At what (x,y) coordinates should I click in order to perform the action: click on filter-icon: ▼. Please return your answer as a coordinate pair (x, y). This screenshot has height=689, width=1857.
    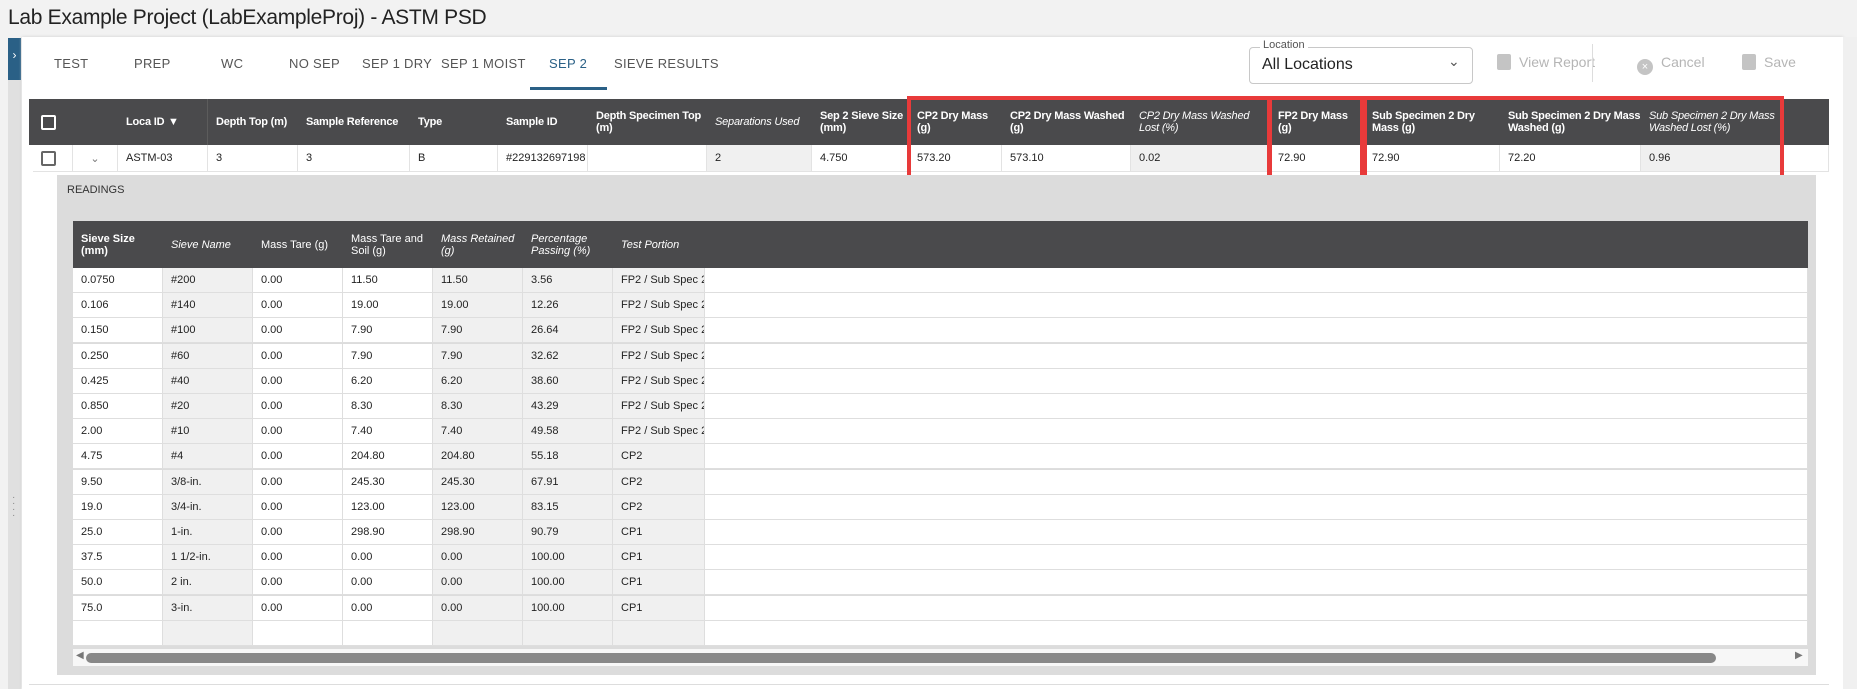
    Looking at the image, I should click on (170, 122).